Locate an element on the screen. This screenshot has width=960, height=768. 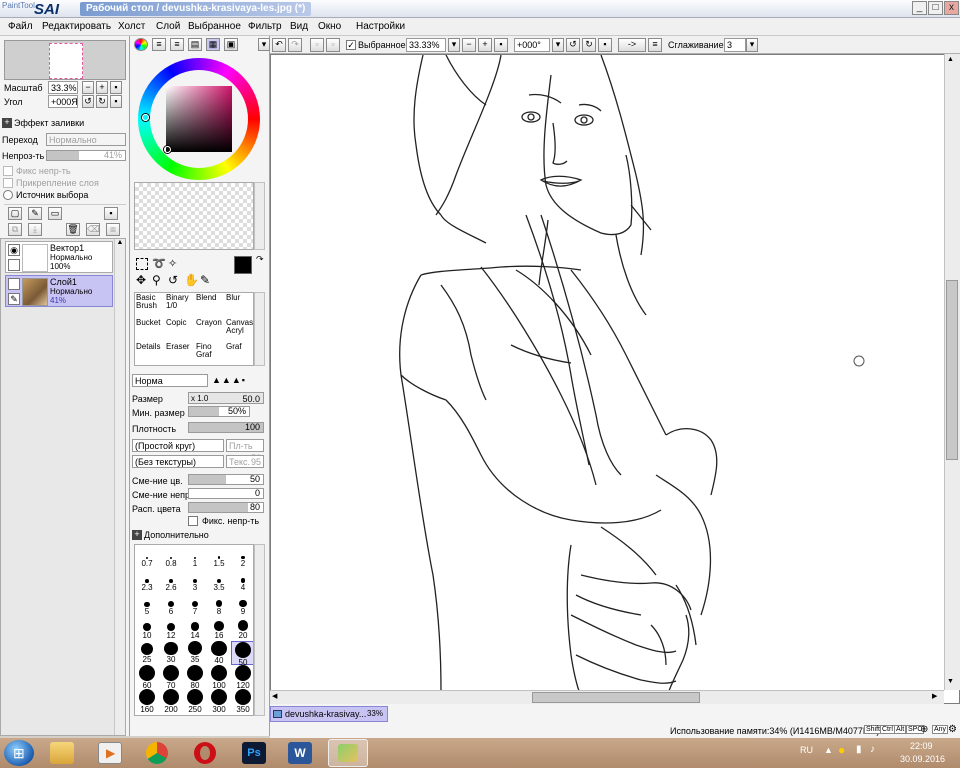
vertical-scroll-thumb is located at coordinates (952, 370).